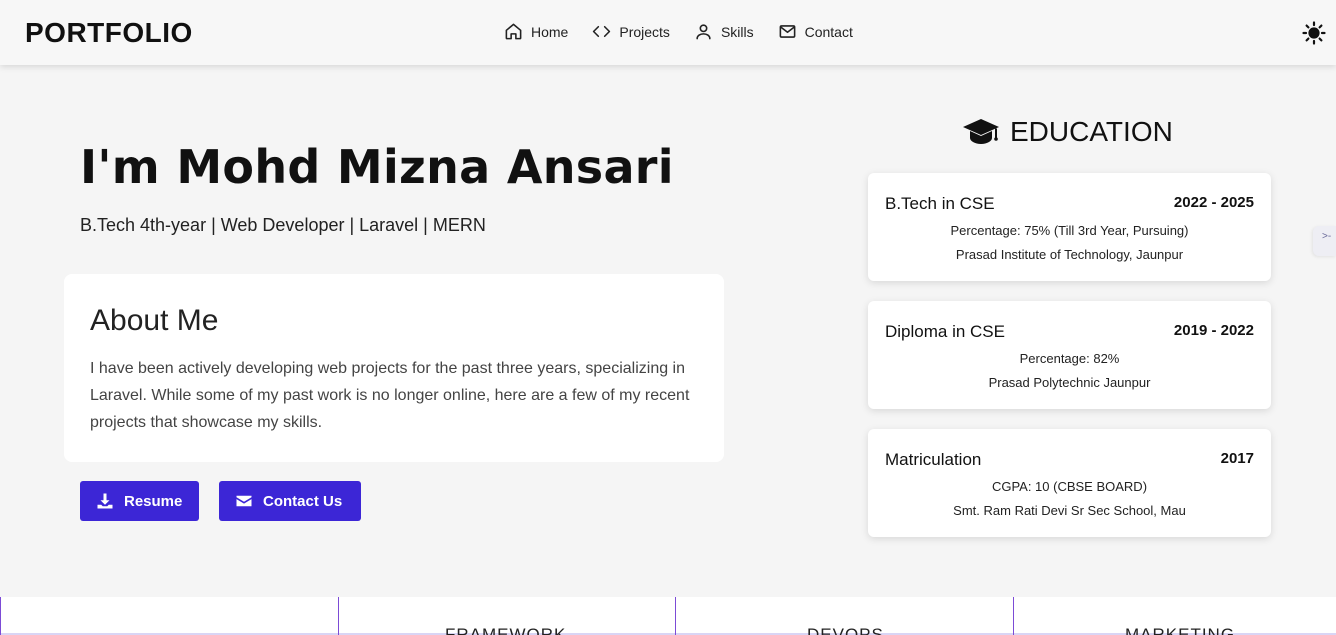  Describe the element at coordinates (787, 31) in the screenshot. I see `mail-icon` at that location.